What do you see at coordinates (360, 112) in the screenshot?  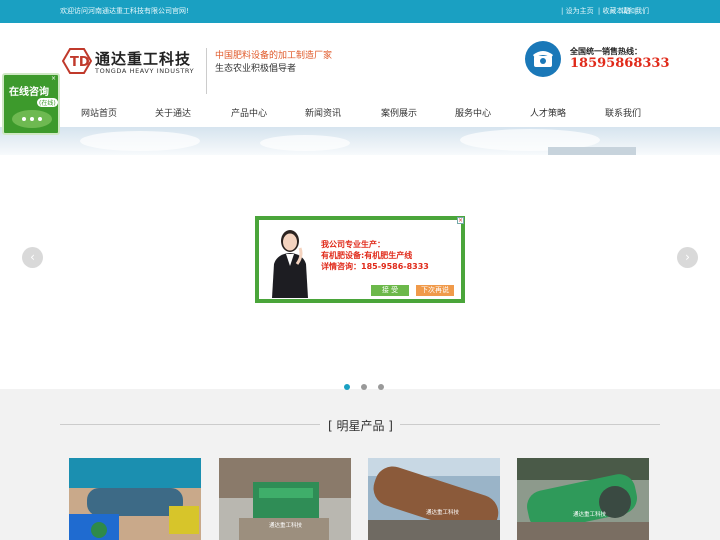 I see `main-navigation: 网站首页 关于通达 产品中心 新闻资讯 案例展示 服务中心 人才策略 联系我们` at bounding box center [360, 112].